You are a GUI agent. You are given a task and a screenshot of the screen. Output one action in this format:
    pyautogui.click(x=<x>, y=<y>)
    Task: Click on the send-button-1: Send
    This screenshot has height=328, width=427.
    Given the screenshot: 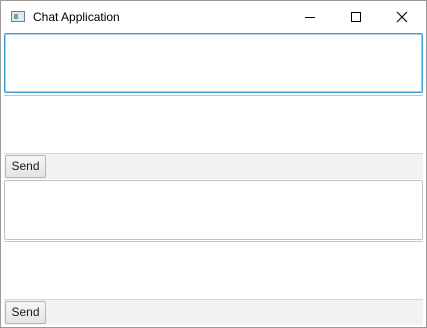 What is the action you would take?
    pyautogui.click(x=25, y=166)
    